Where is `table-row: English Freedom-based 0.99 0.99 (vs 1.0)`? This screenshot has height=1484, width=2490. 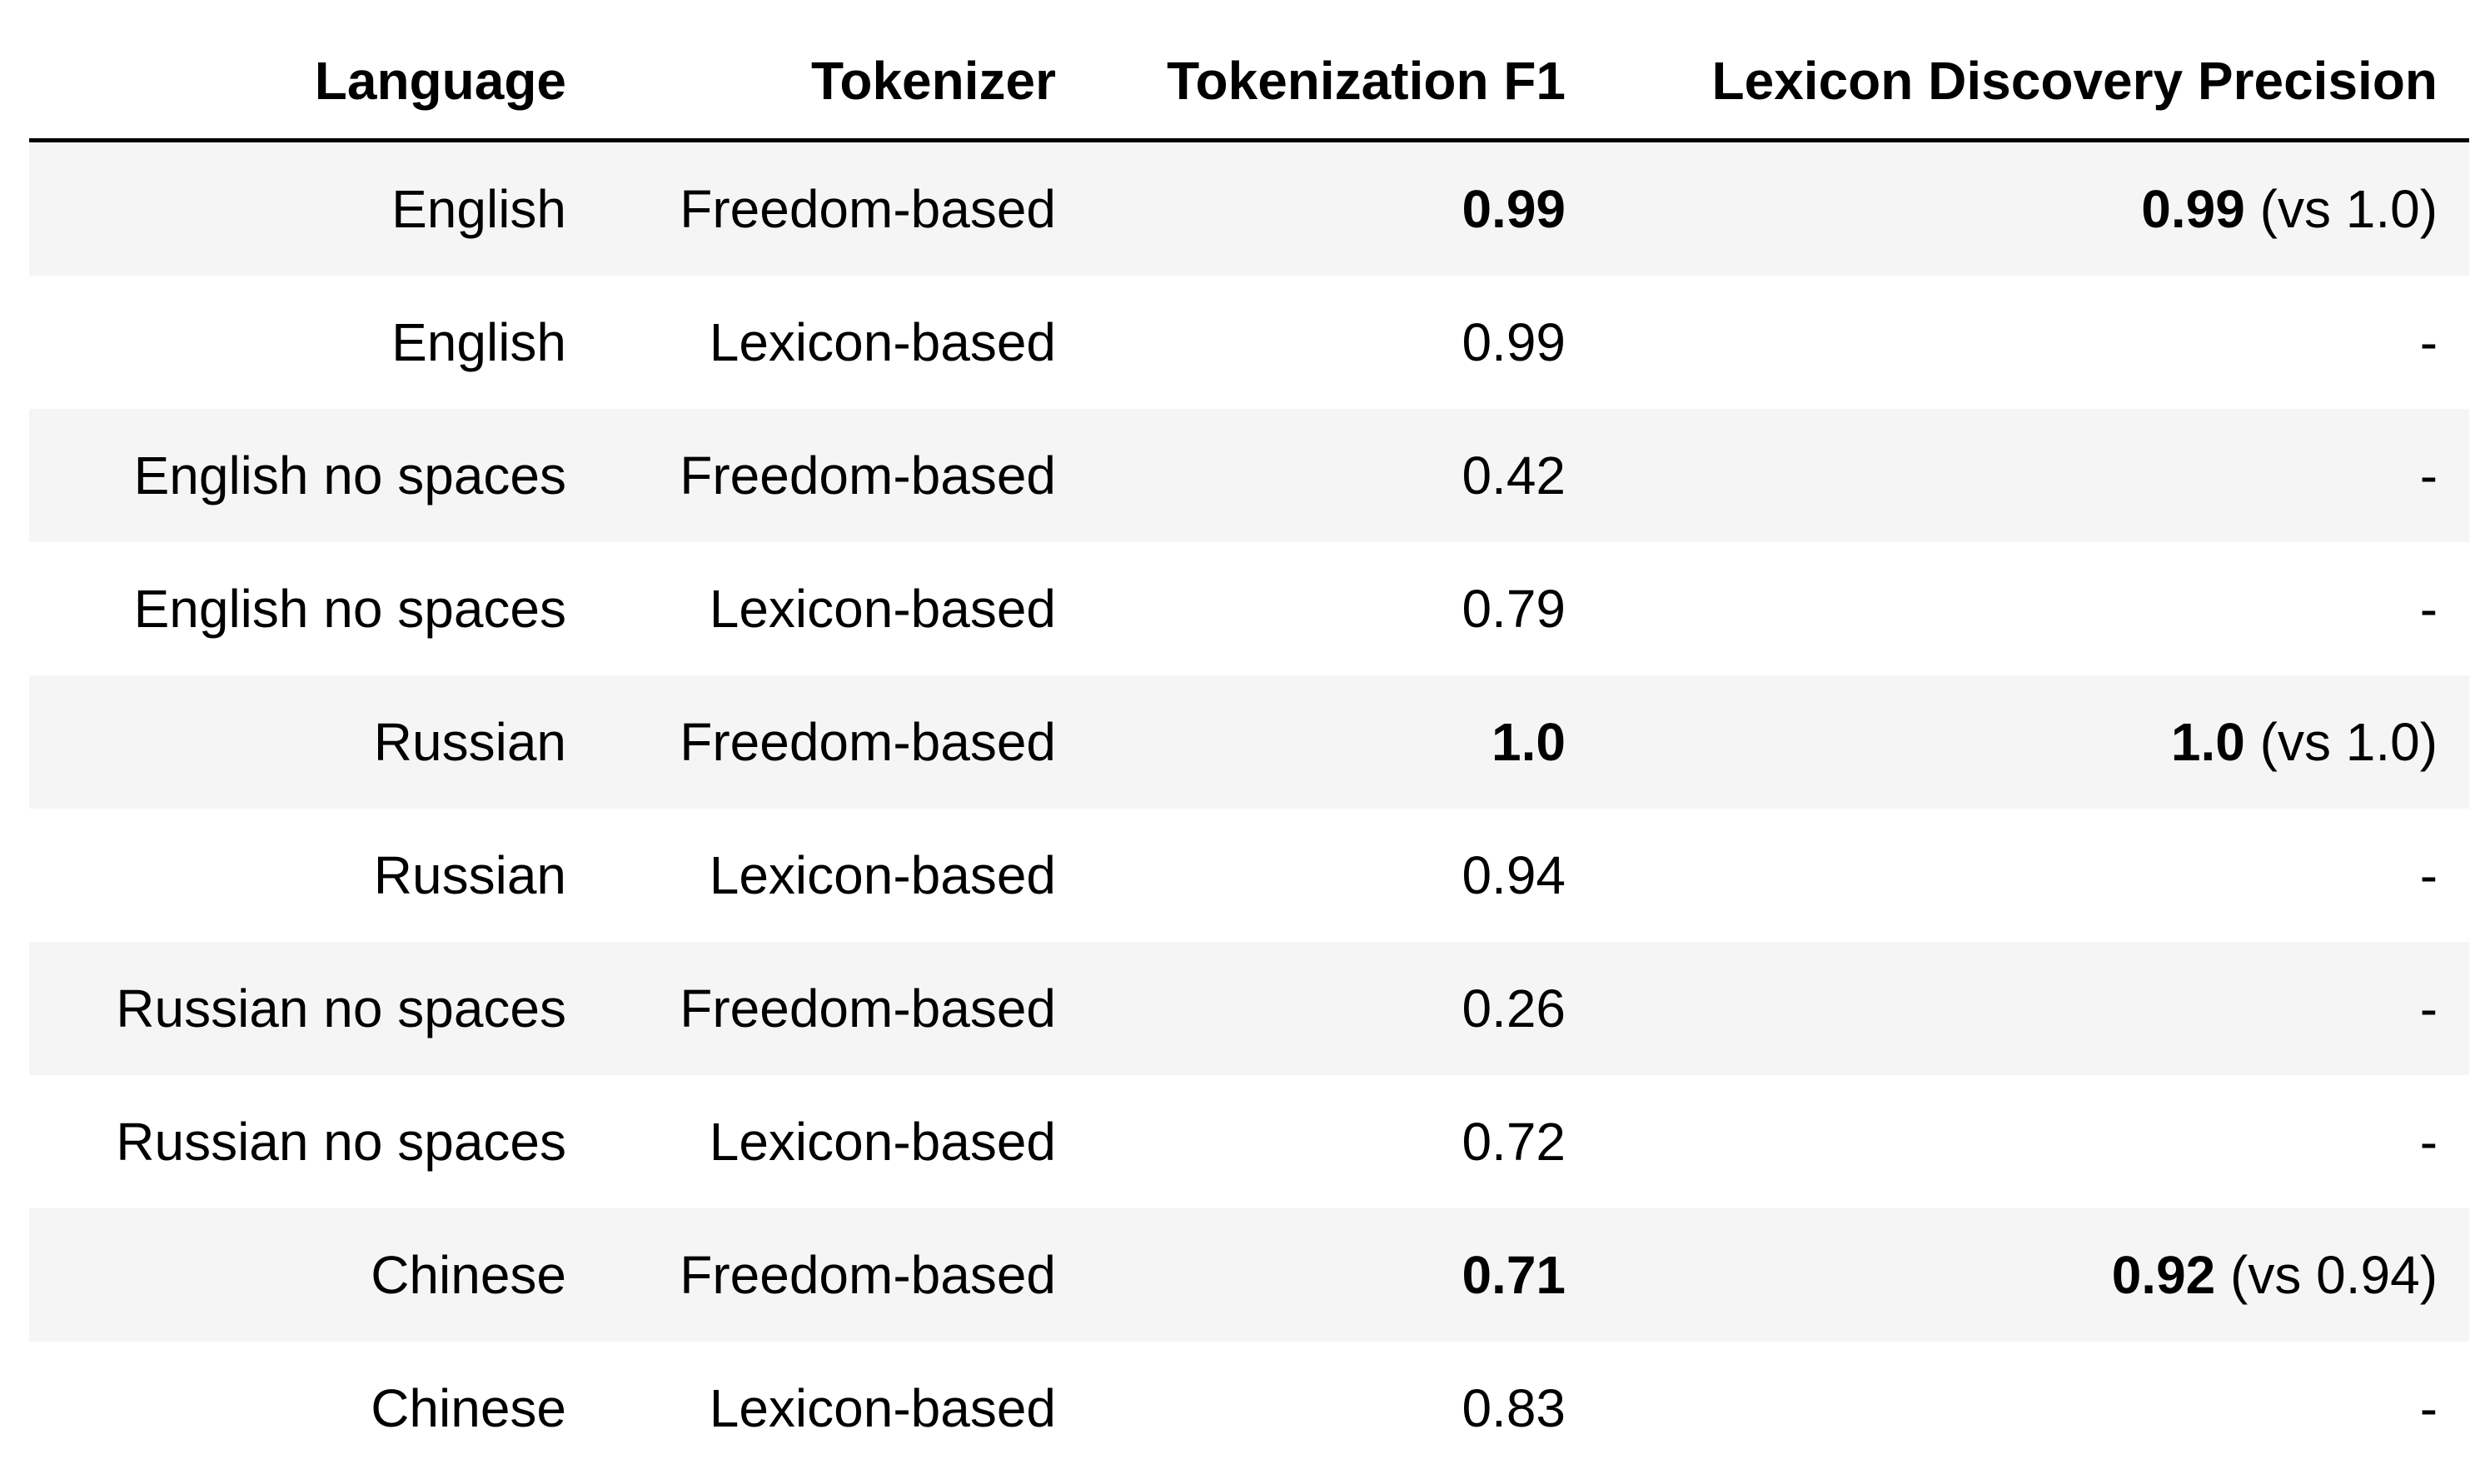
table-row: English Freedom-based 0.99 0.99 (vs 1.0) is located at coordinates (1249, 208).